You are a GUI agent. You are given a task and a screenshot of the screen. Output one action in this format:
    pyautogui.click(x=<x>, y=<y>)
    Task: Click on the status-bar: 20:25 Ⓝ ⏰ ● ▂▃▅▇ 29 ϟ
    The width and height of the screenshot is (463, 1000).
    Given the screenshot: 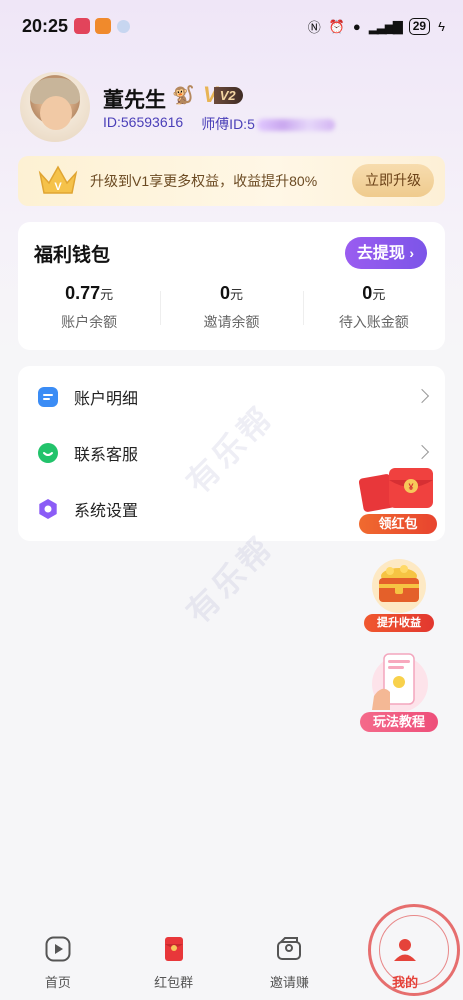 What is the action you would take?
    pyautogui.click(x=231, y=26)
    